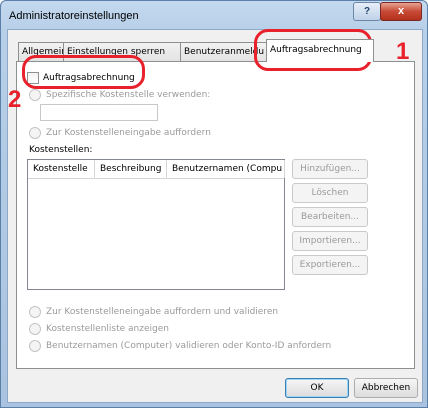  Describe the element at coordinates (128, 95) in the screenshot. I see `specific-cost-center-label: Spezifische Kostenstelle verwenden:` at that location.